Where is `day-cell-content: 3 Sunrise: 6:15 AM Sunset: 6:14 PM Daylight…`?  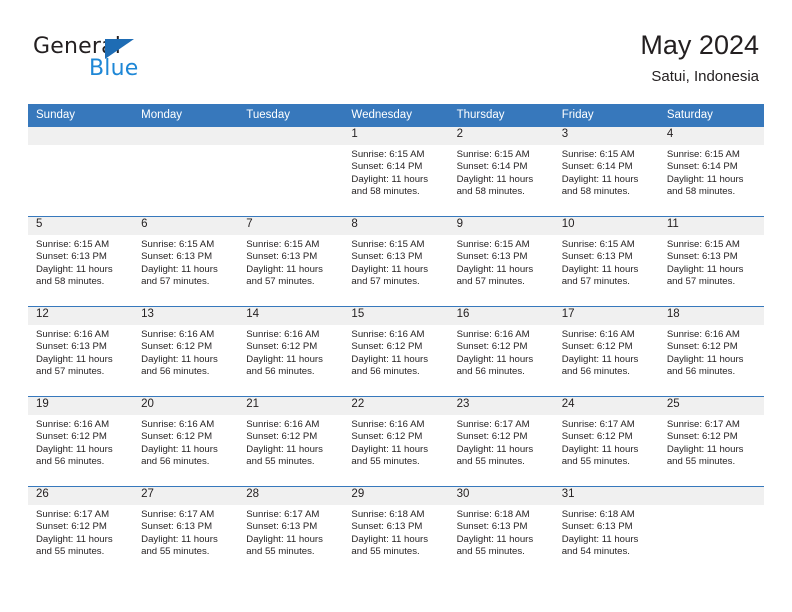 day-cell-content: 3 Sunrise: 6:15 AM Sunset: 6:14 PM Daylight… is located at coordinates (606, 171).